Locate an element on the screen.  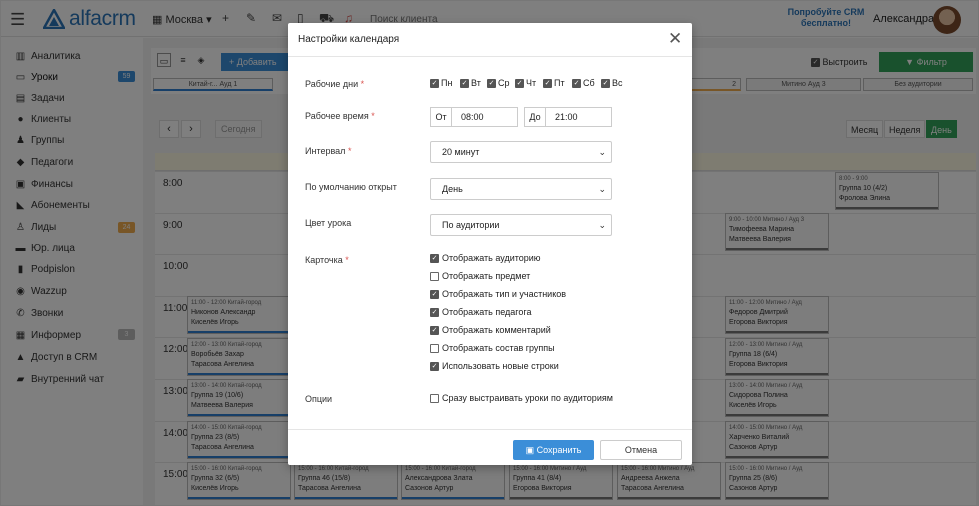
work-time-from-field: От 08:00 is located at coordinates (474, 117).